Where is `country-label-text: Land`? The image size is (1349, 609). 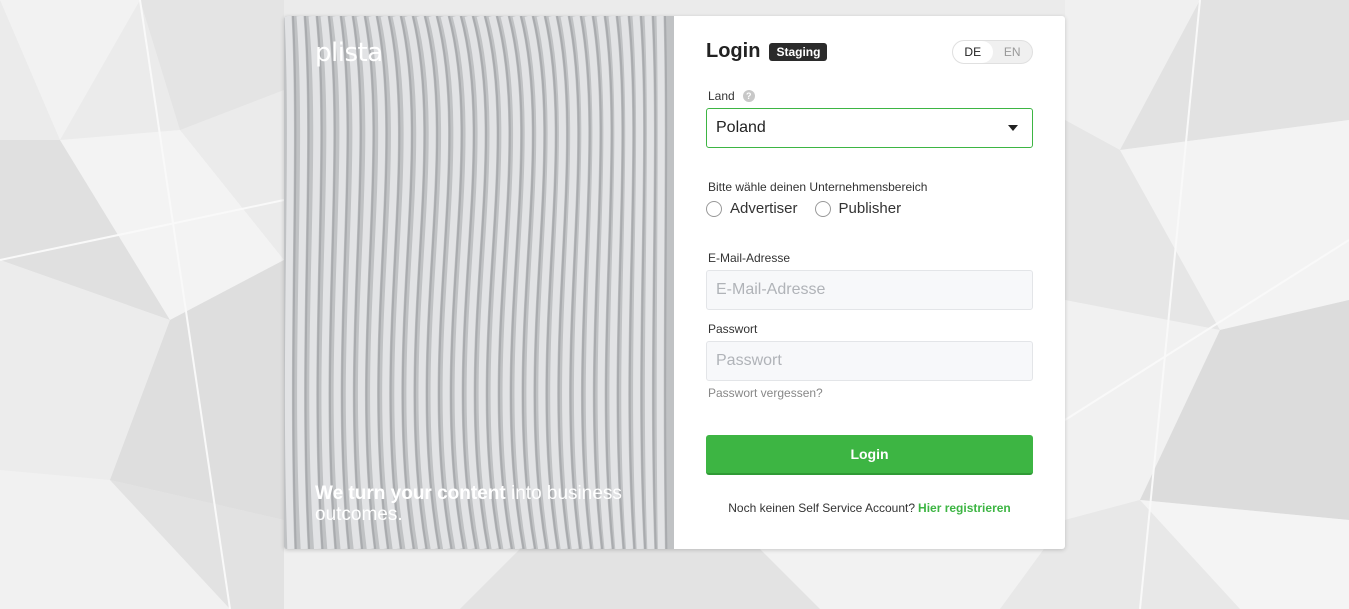 country-label-text: Land is located at coordinates (721, 96).